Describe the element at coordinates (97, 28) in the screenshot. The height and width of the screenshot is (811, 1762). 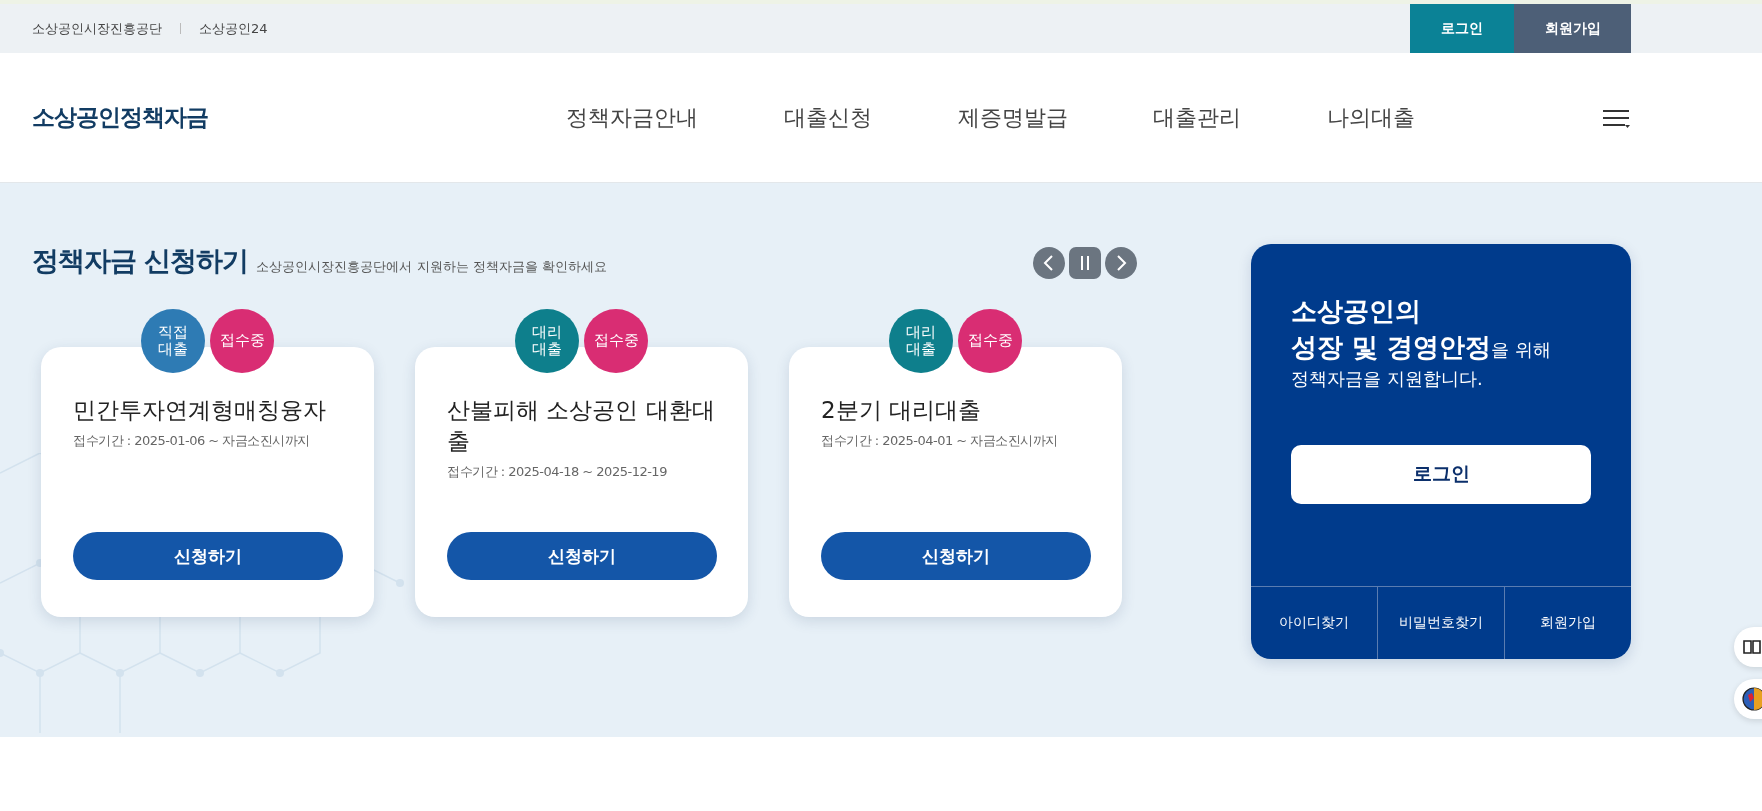
I see `top-link: 소상공인시장진흥공단` at that location.